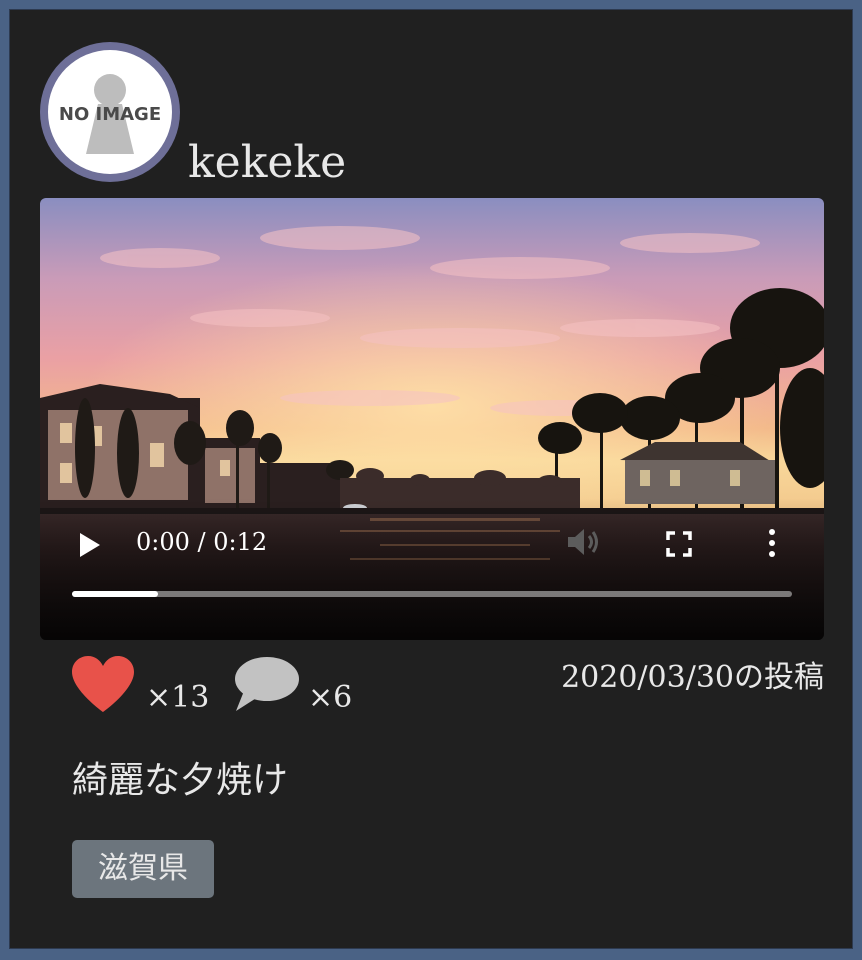 The width and height of the screenshot is (862, 960). I want to click on avatar-label: NO IMAGE, so click(110, 114).